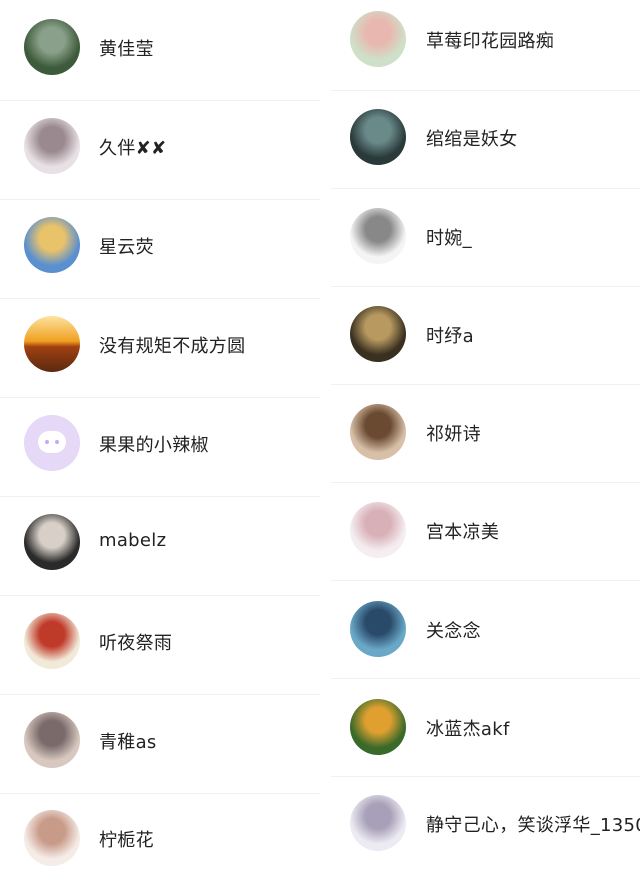  What do you see at coordinates (136, 643) in the screenshot?
I see `contact-name: 听夜祭雨` at bounding box center [136, 643].